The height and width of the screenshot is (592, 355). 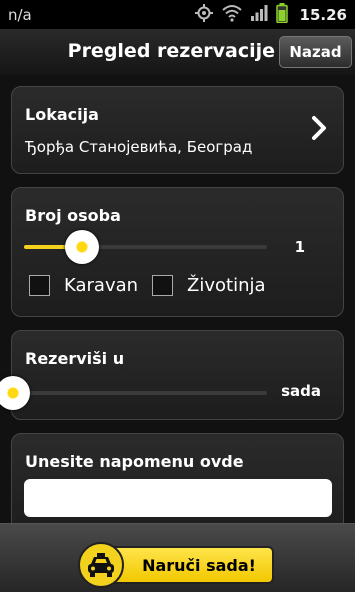 I want to click on location-card: Lokacija Ђорђа Станојевића, Београд, so click(x=177, y=130).